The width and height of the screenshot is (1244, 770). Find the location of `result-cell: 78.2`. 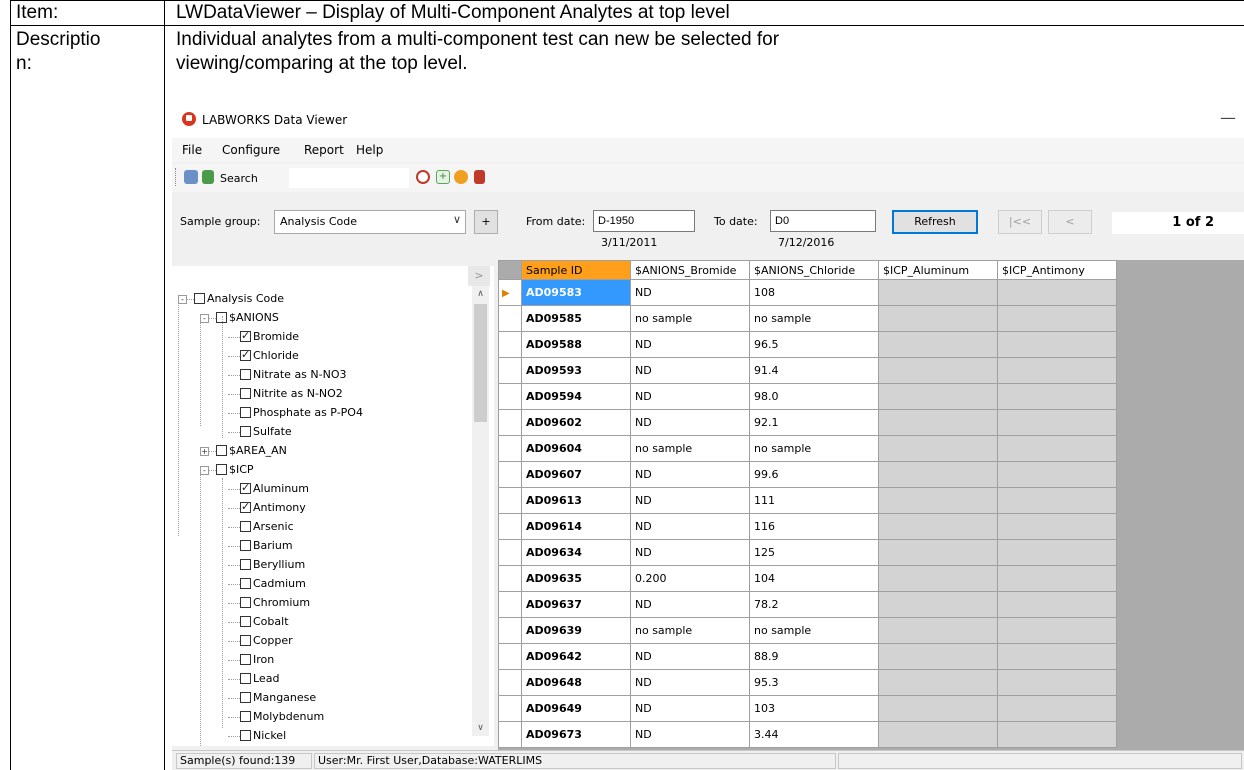

result-cell: 78.2 is located at coordinates (814, 604).